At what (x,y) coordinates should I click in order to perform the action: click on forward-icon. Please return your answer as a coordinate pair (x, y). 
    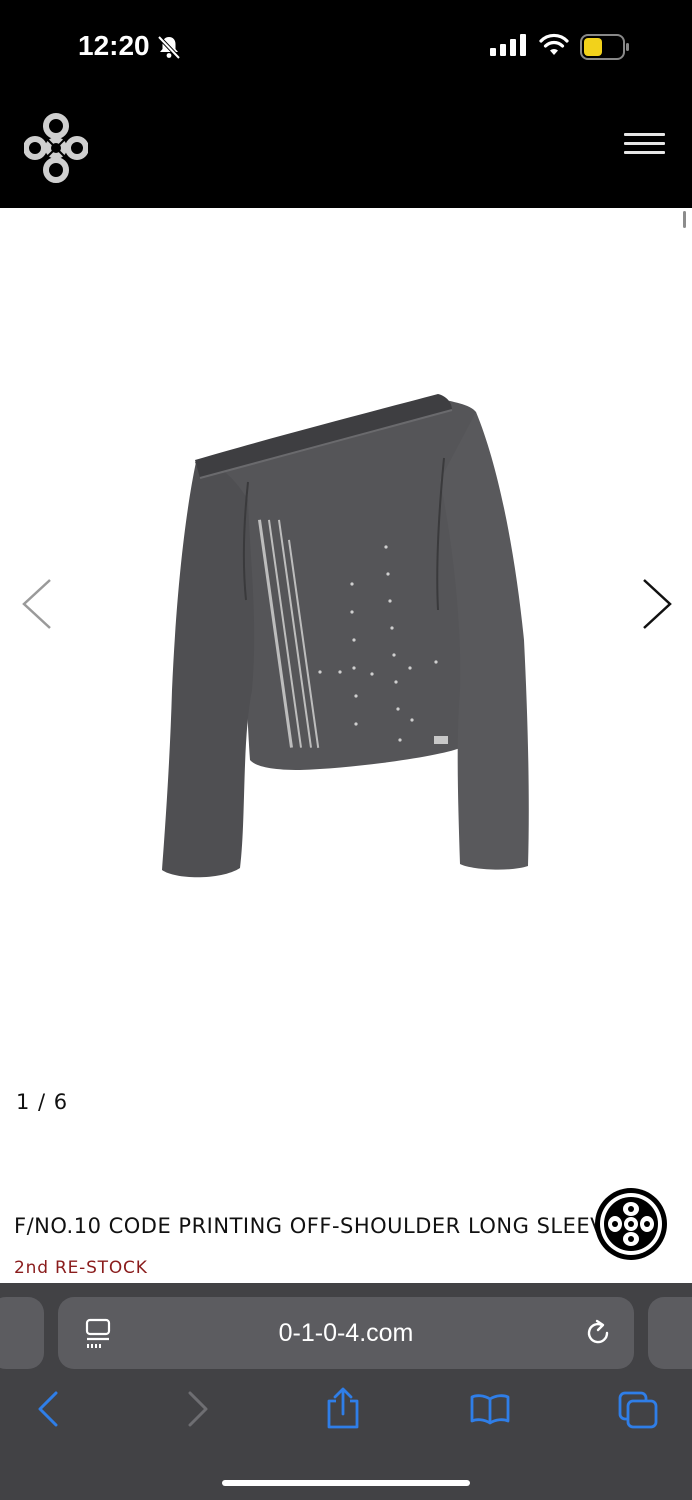
    Looking at the image, I should click on (198, 1409).